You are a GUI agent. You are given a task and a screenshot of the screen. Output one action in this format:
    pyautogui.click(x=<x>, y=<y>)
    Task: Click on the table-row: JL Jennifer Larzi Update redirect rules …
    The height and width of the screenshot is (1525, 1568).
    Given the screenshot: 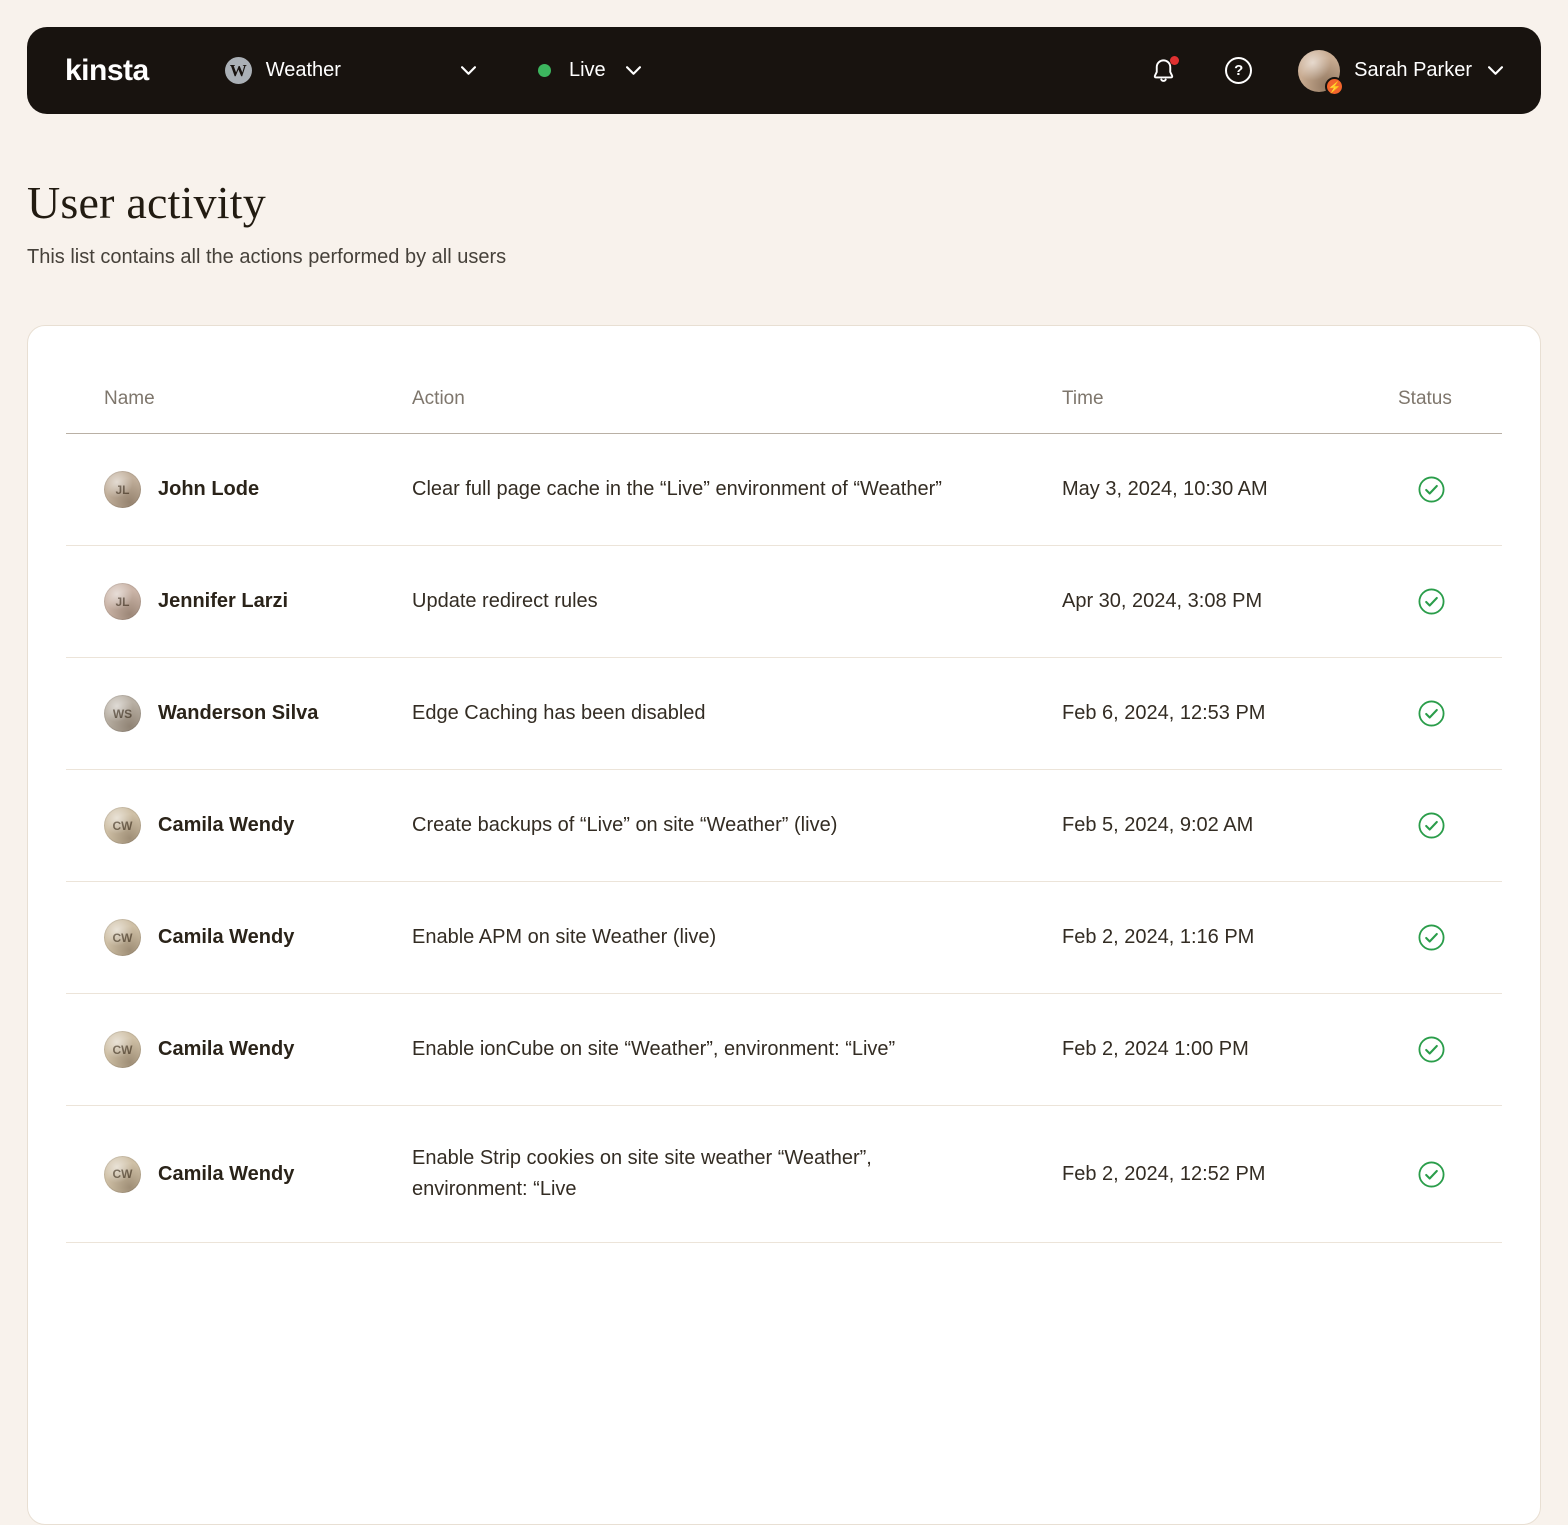 What is the action you would take?
    pyautogui.click(x=784, y=602)
    